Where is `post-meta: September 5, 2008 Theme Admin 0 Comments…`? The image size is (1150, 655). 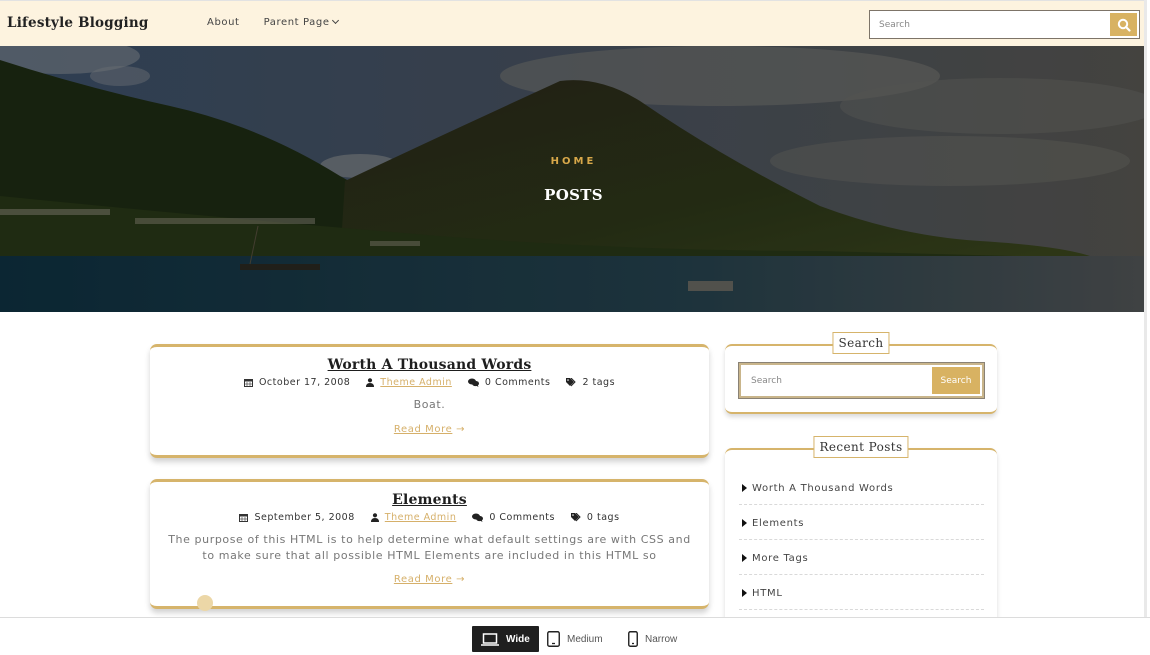
post-meta: September 5, 2008 Theme Admin 0 Comments… is located at coordinates (429, 517).